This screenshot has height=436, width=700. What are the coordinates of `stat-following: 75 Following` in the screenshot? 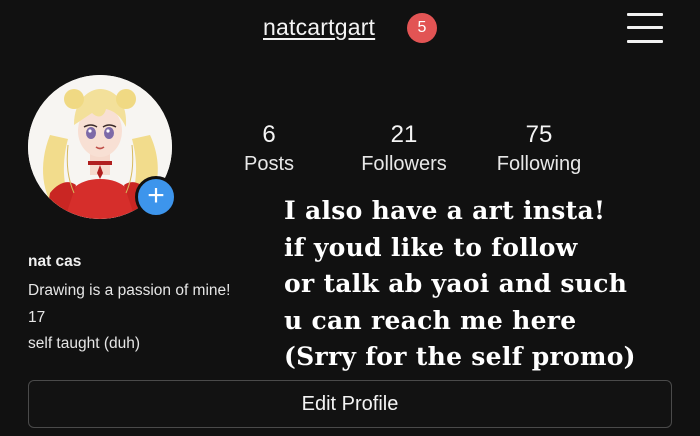 It's located at (539, 148).